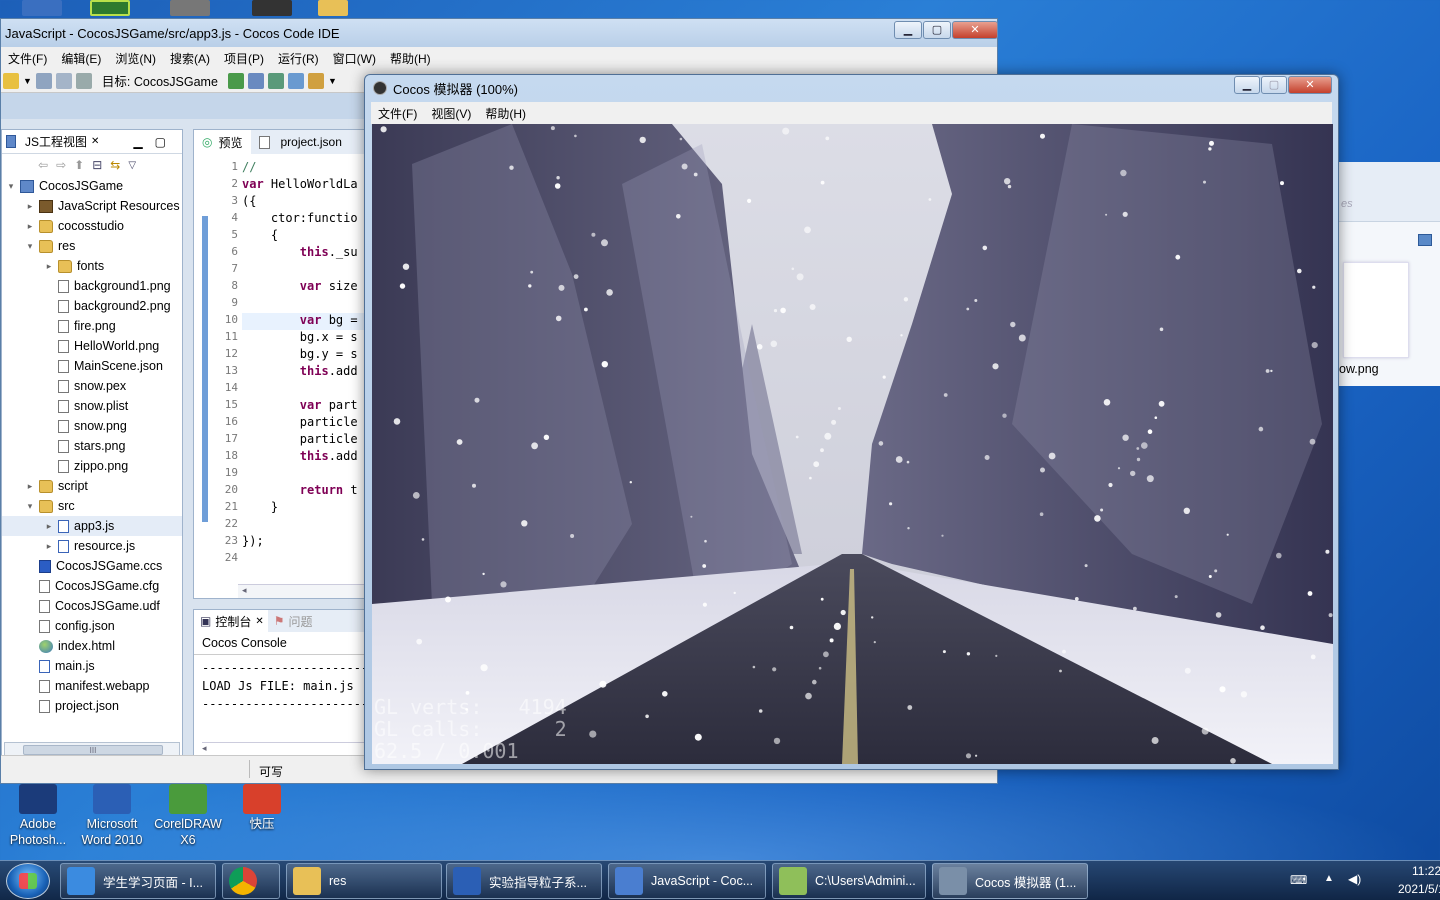  Describe the element at coordinates (244, 58) in the screenshot. I see `ide-menu-item: 项目(P)` at that location.